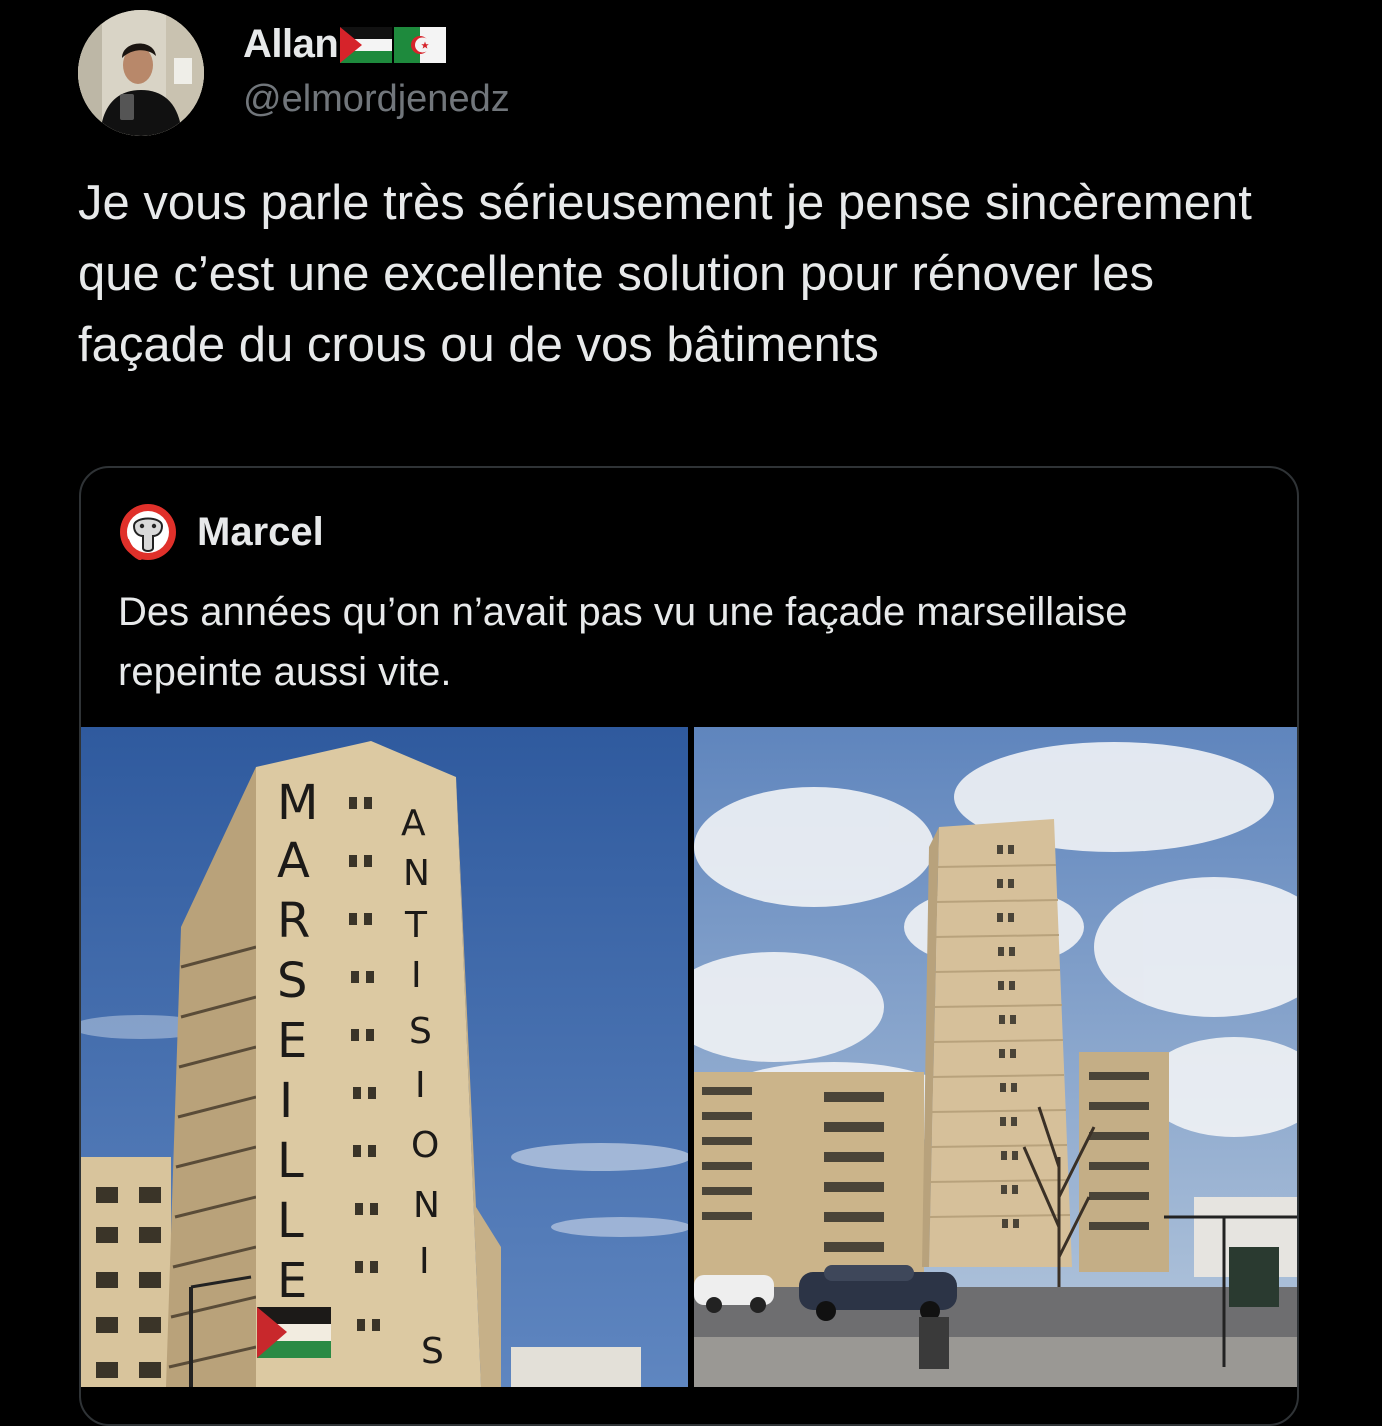  Describe the element at coordinates (141, 73) in the screenshot. I see `author-avatar` at that location.